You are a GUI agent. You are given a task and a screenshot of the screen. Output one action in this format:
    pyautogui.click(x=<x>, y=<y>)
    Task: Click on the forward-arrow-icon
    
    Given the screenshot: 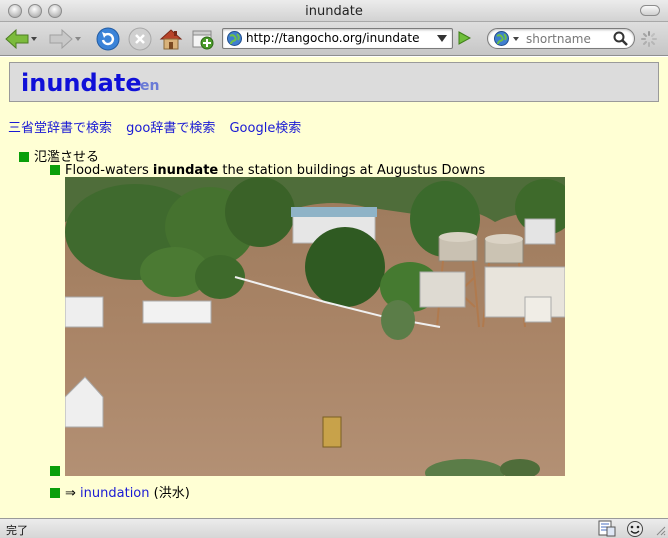 What is the action you would take?
    pyautogui.click(x=65, y=39)
    